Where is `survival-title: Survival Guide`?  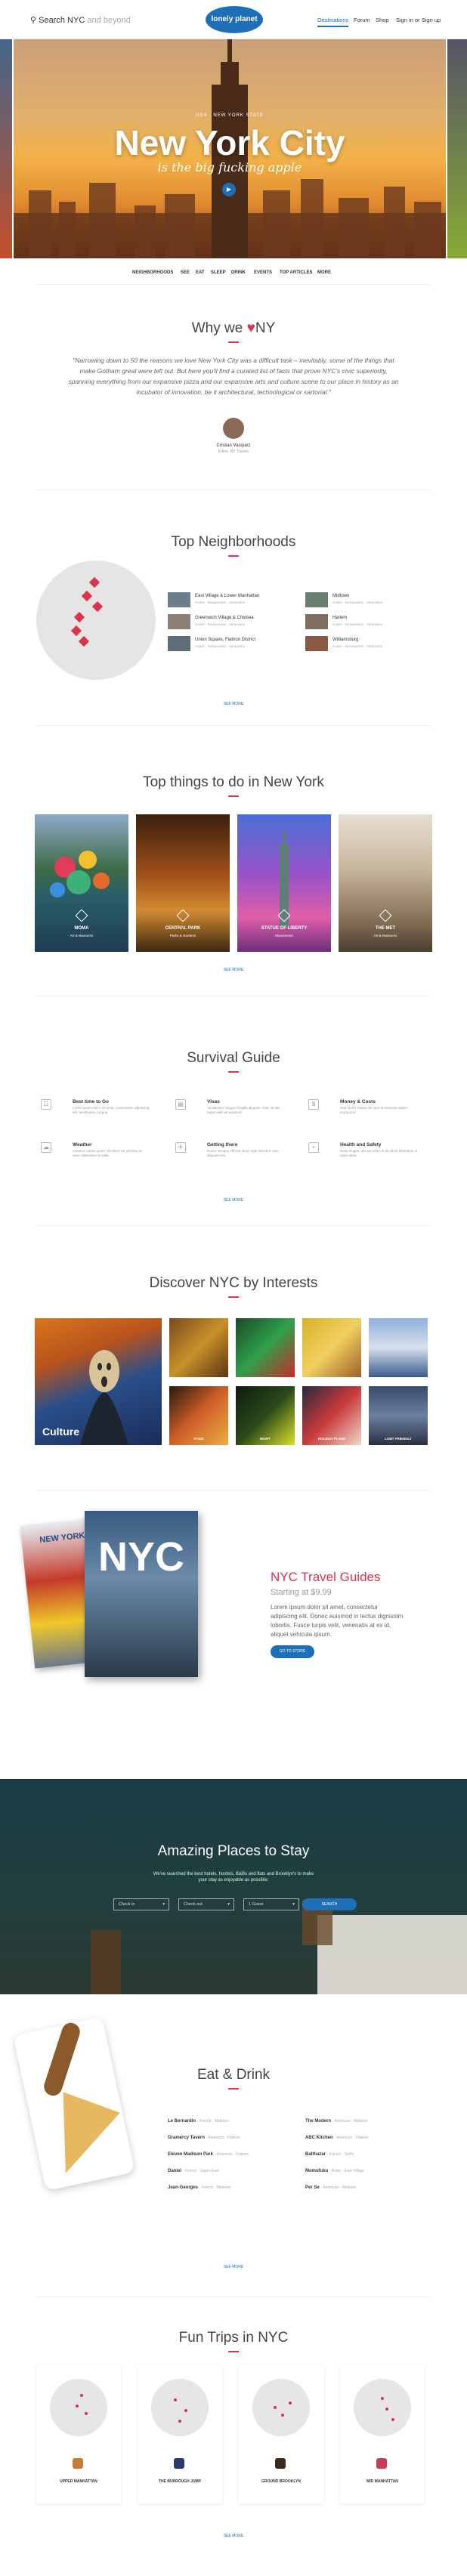
survival-title: Survival Guide is located at coordinates (233, 1058).